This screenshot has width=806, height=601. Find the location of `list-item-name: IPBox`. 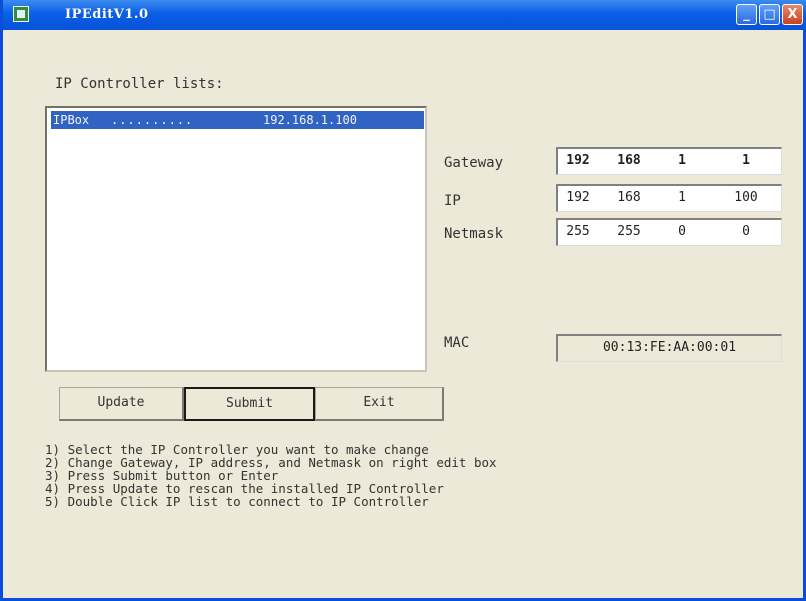

list-item-name: IPBox is located at coordinates (71, 120).